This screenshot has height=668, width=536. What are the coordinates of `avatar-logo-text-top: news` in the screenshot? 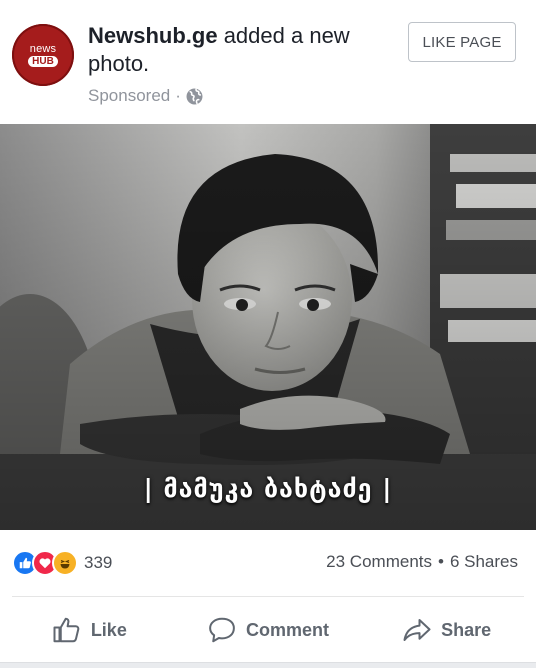 It's located at (43, 48).